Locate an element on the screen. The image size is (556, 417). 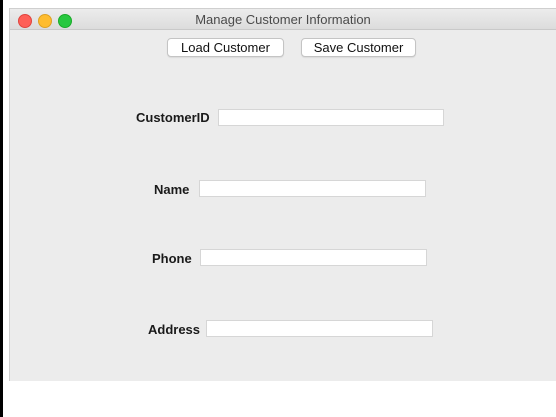
customer-id-field is located at coordinates (331, 117).